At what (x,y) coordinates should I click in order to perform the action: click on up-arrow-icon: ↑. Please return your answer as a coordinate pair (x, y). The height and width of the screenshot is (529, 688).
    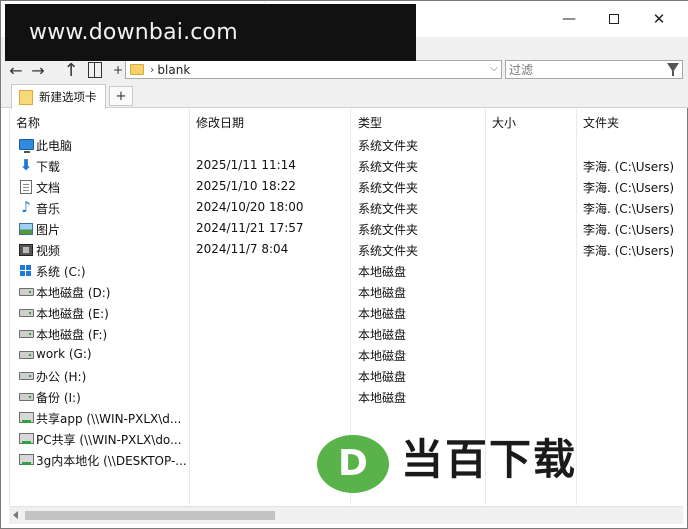
    Looking at the image, I should click on (71, 70).